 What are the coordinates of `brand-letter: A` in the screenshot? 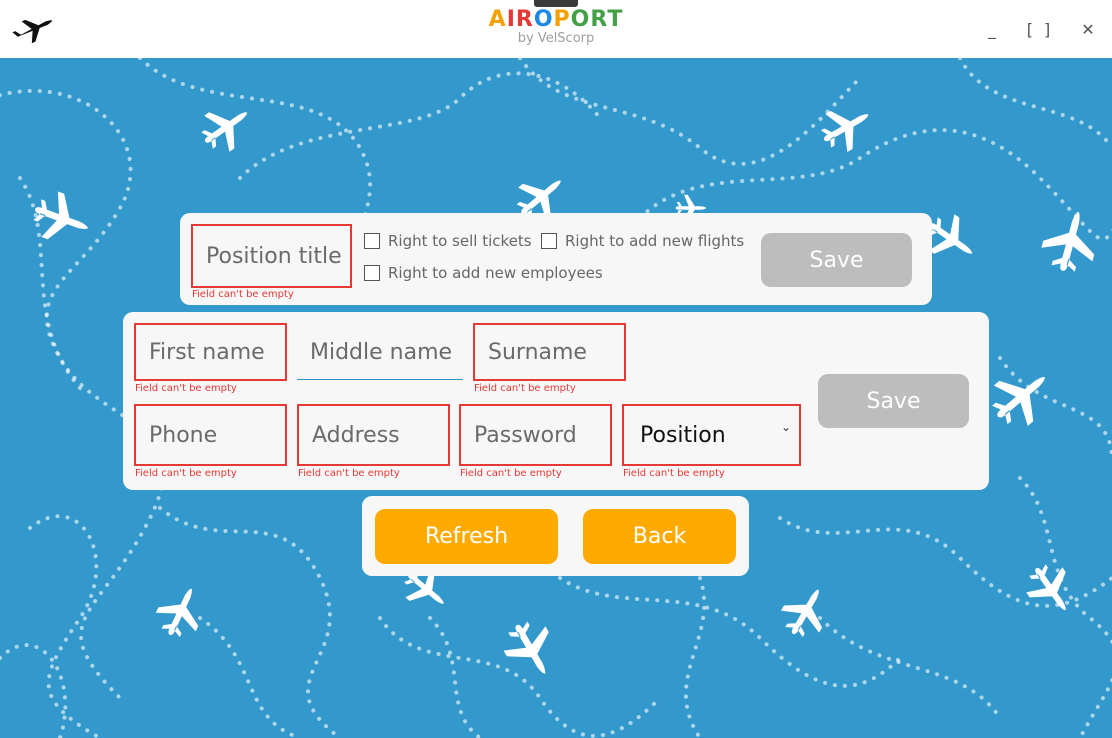 It's located at (497, 19).